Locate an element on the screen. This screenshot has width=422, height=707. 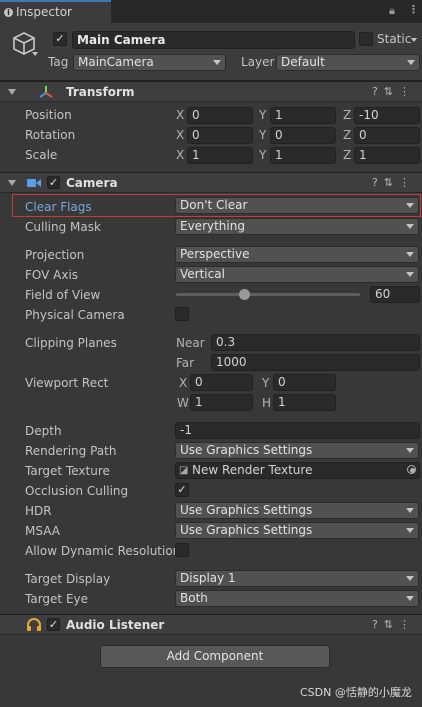
near-label: Near is located at coordinates (190, 343).